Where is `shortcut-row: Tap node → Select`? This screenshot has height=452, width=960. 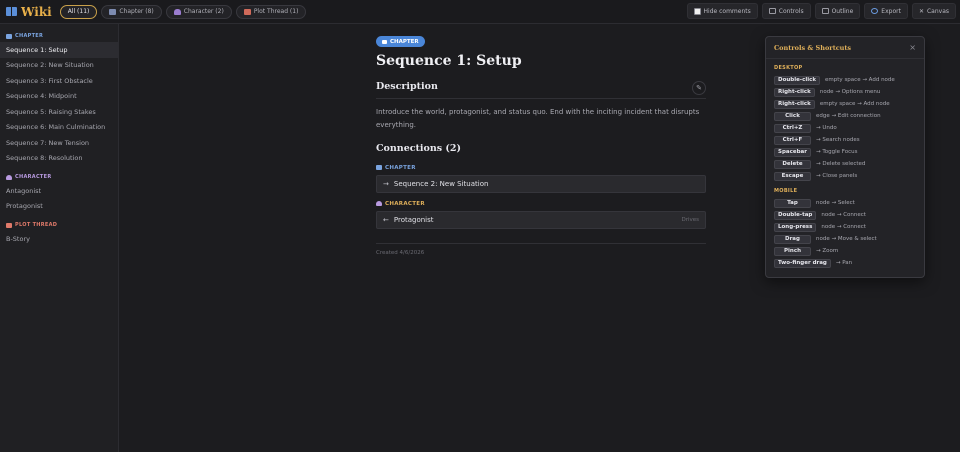
shortcut-row: Tap node → Select is located at coordinates (845, 203).